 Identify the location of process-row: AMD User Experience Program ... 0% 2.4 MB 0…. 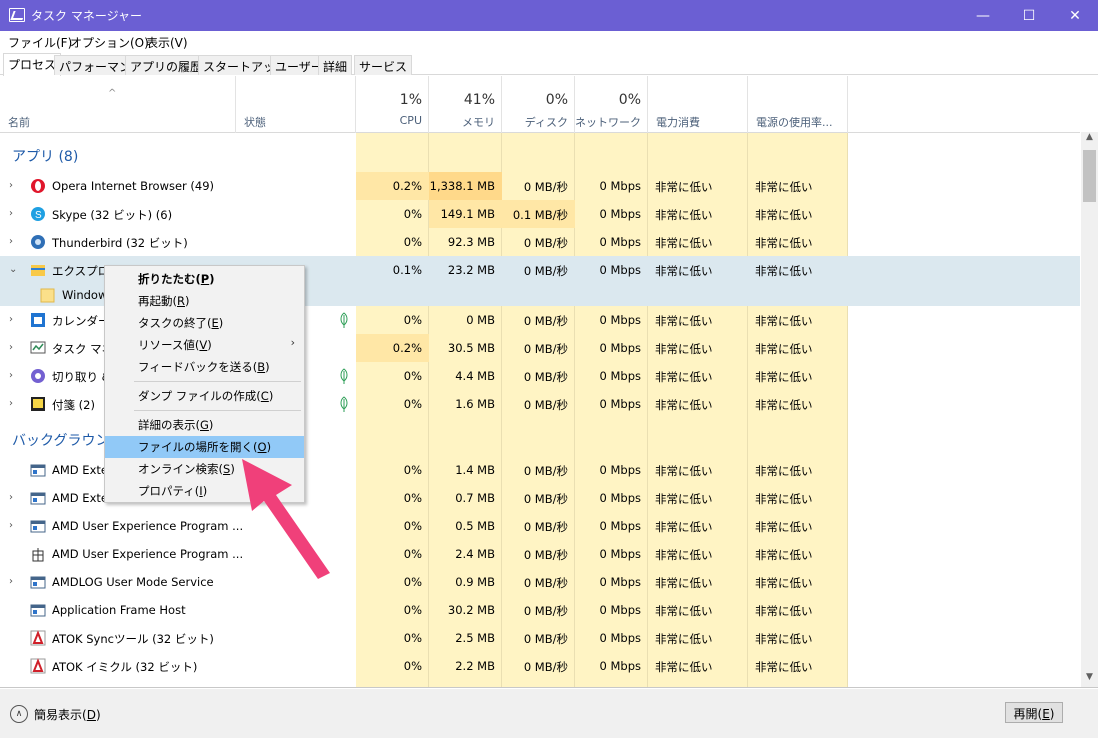
(540, 554).